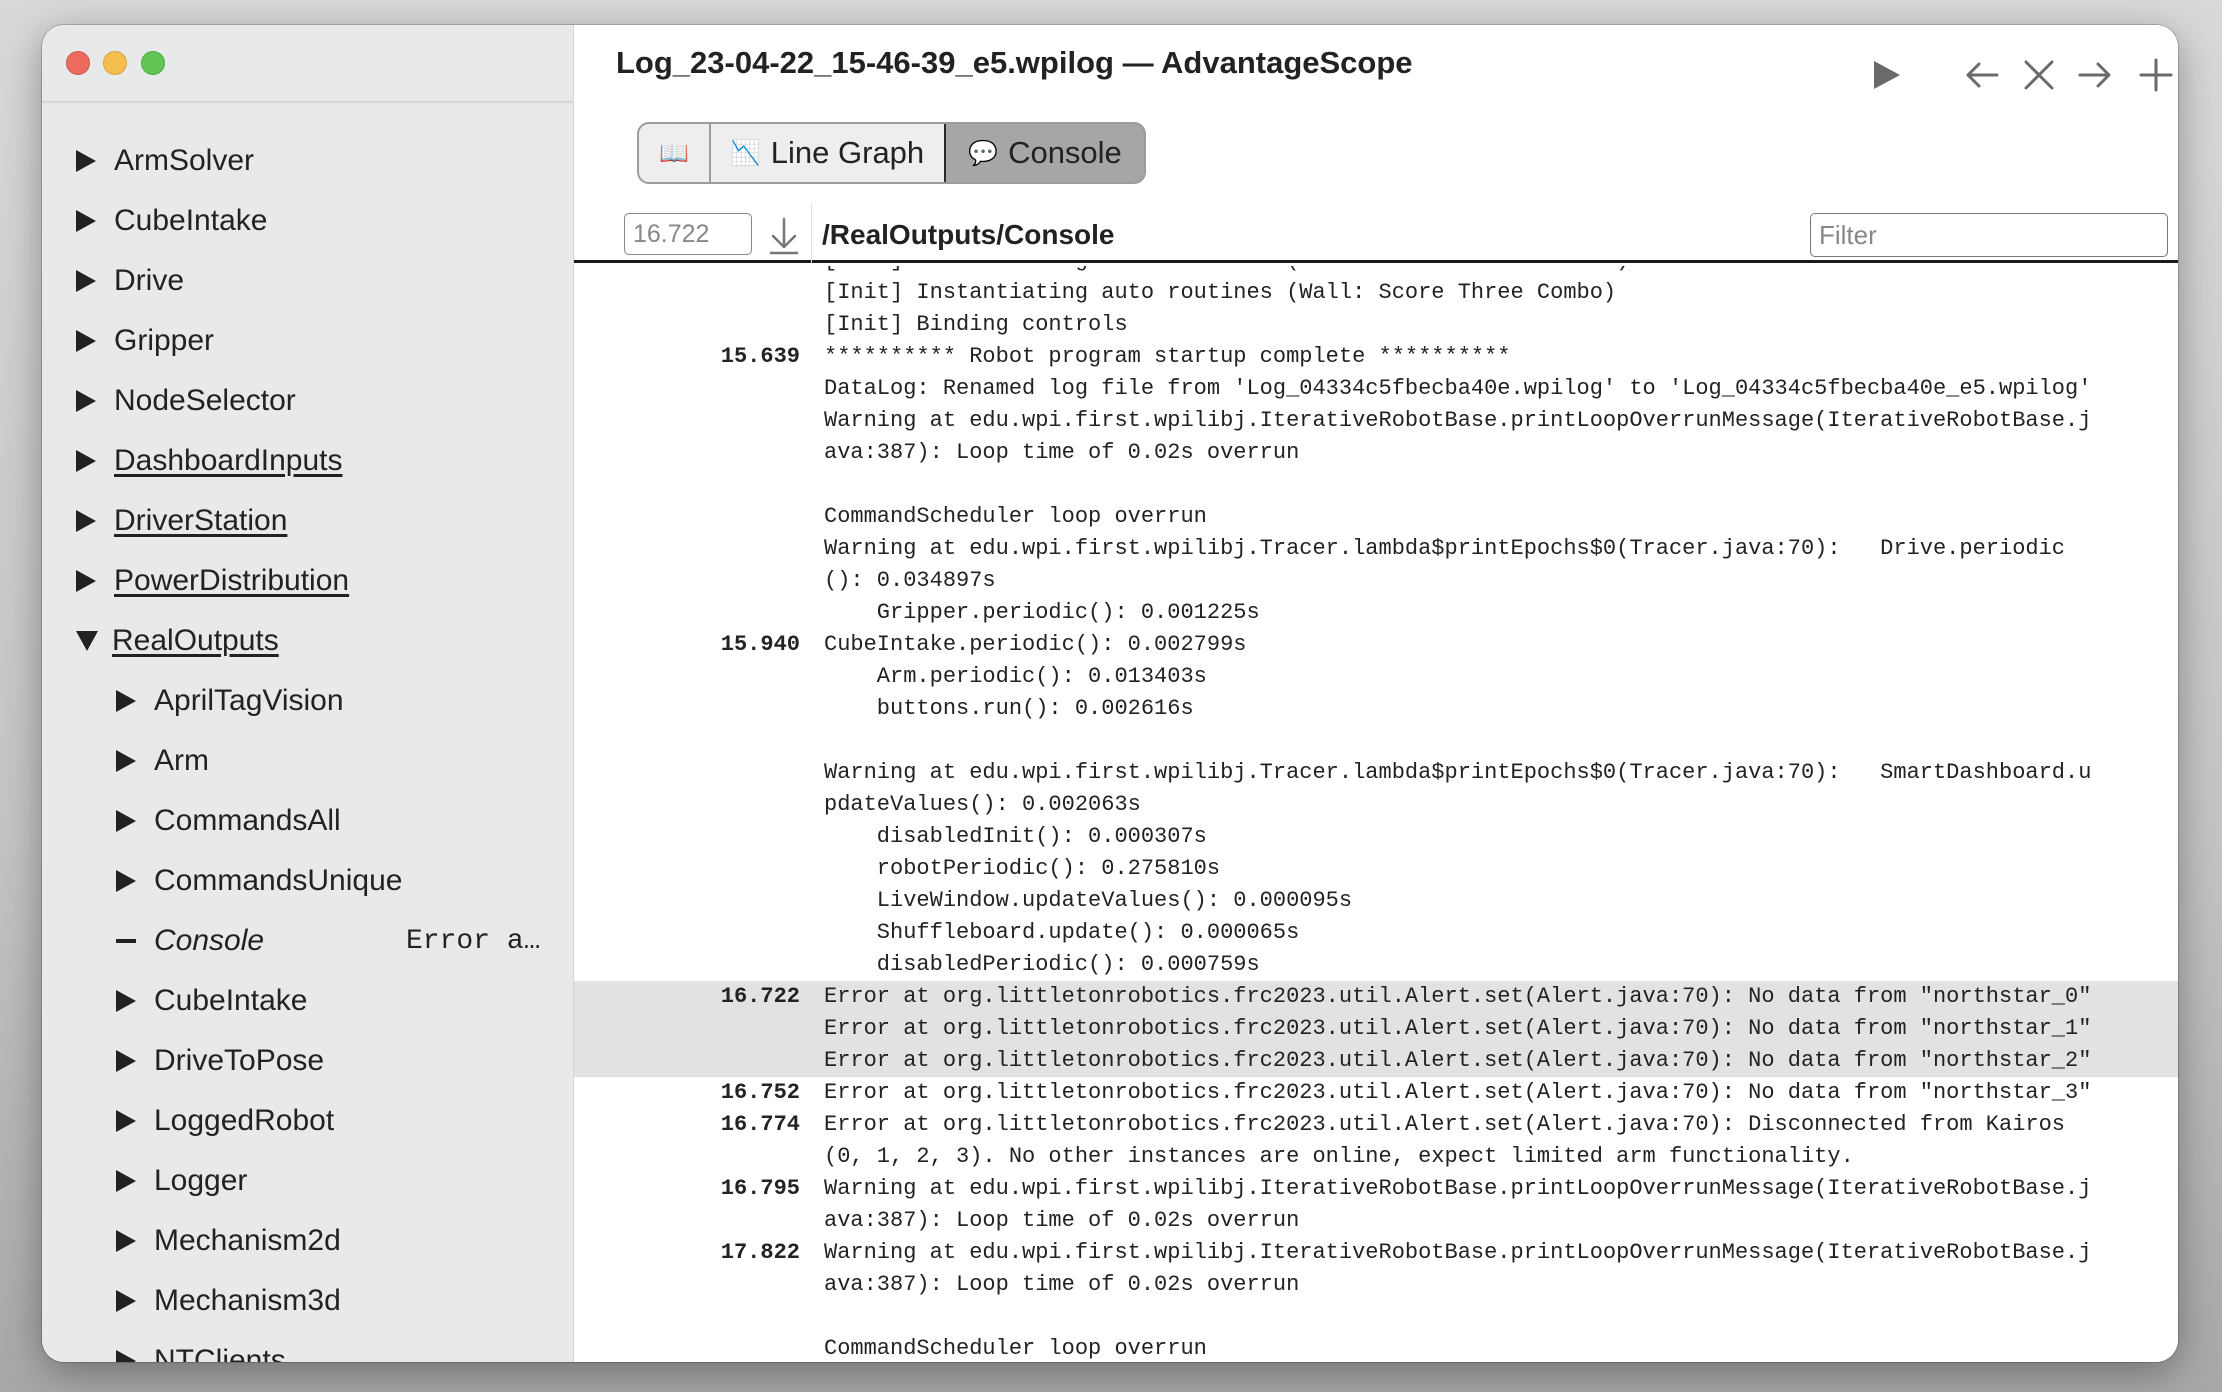 Image resolution: width=2222 pixels, height=1392 pixels. Describe the element at coordinates (307, 521) in the screenshot. I see `tree-item: DriverStation` at that location.